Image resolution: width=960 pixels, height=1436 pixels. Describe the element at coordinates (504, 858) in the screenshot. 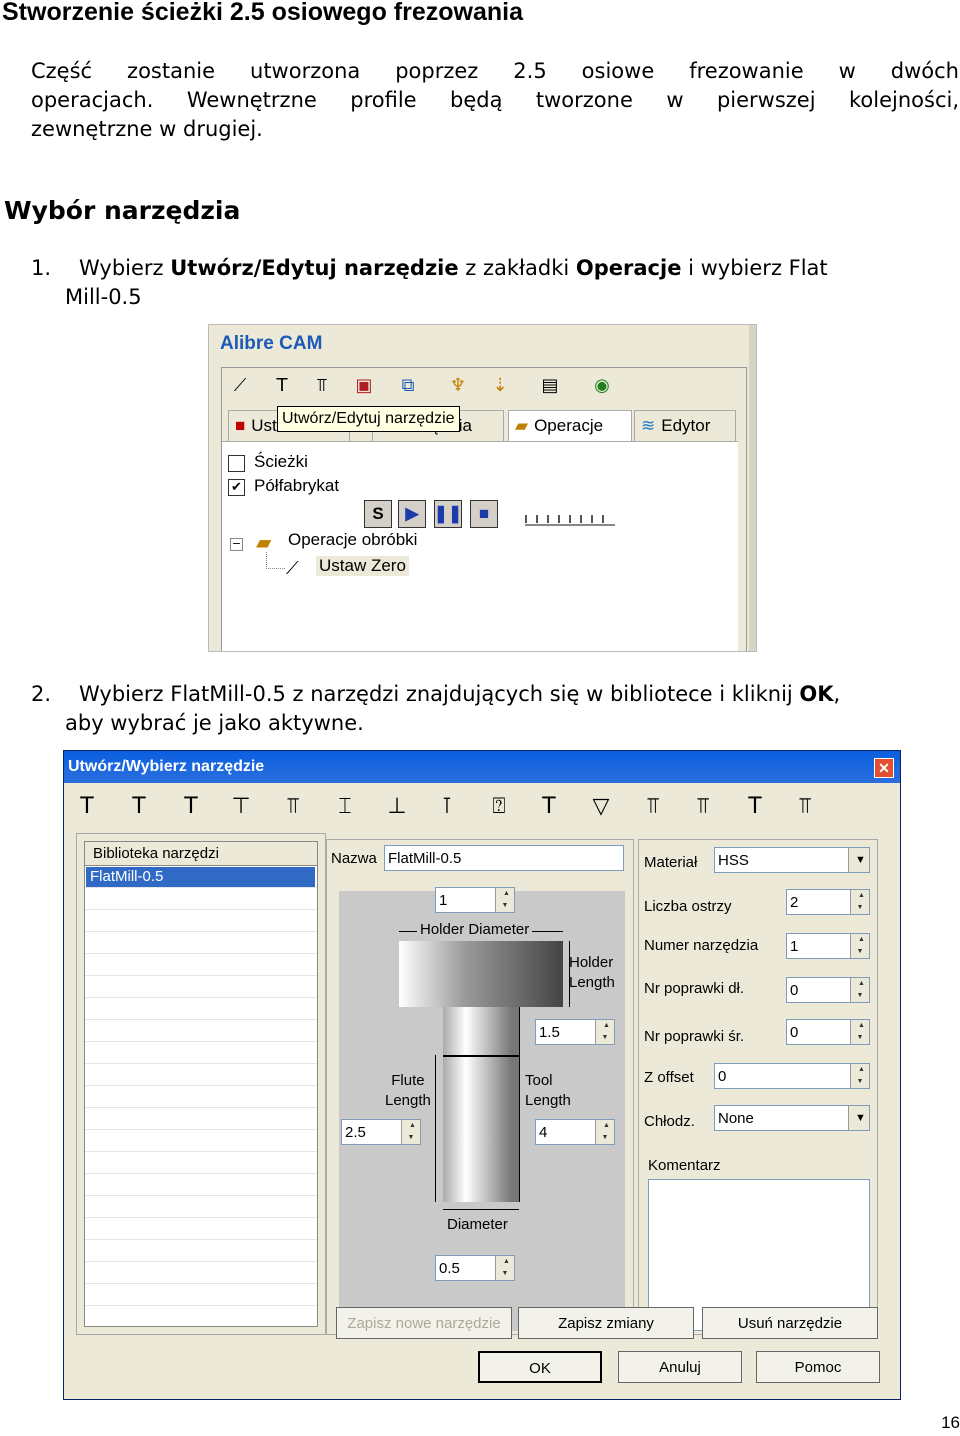

I see `name-field: FlatMill-0.5` at that location.